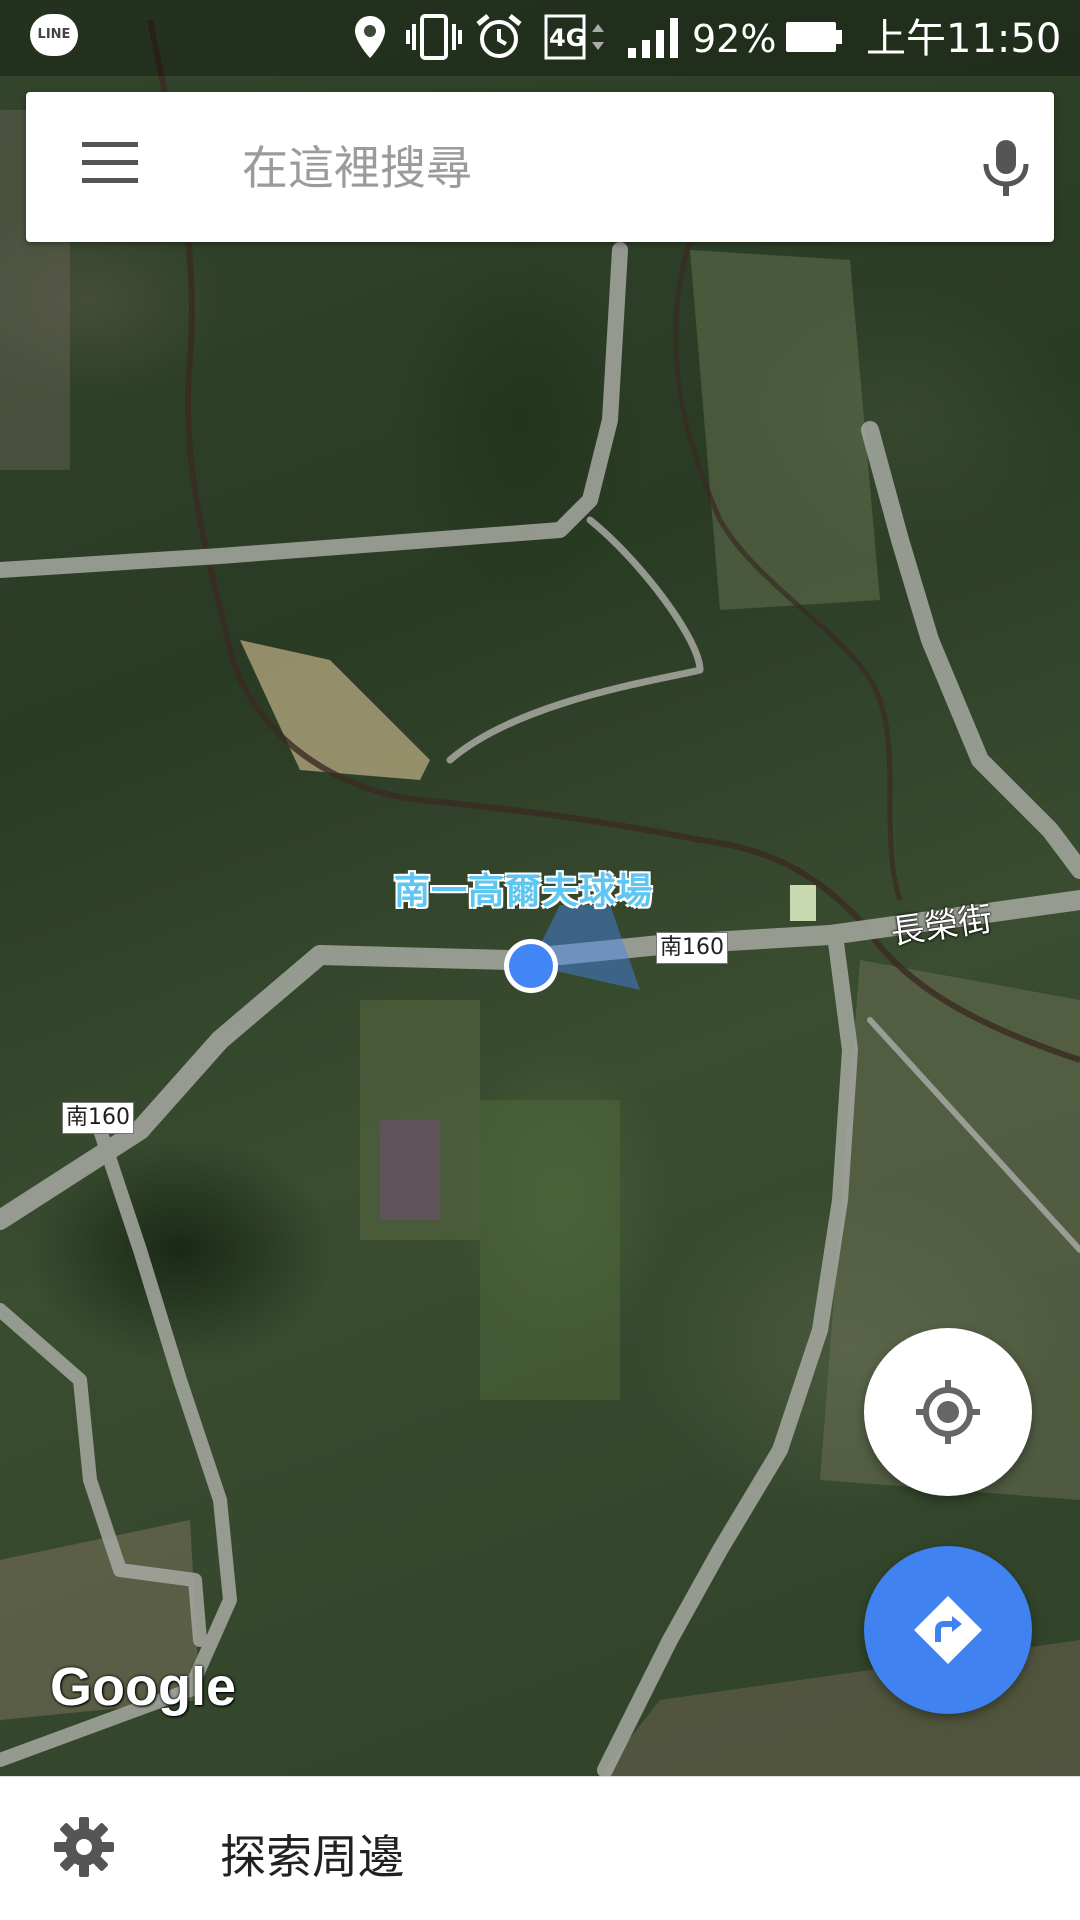  What do you see at coordinates (84, 1847) in the screenshot?
I see `gear-icon` at bounding box center [84, 1847].